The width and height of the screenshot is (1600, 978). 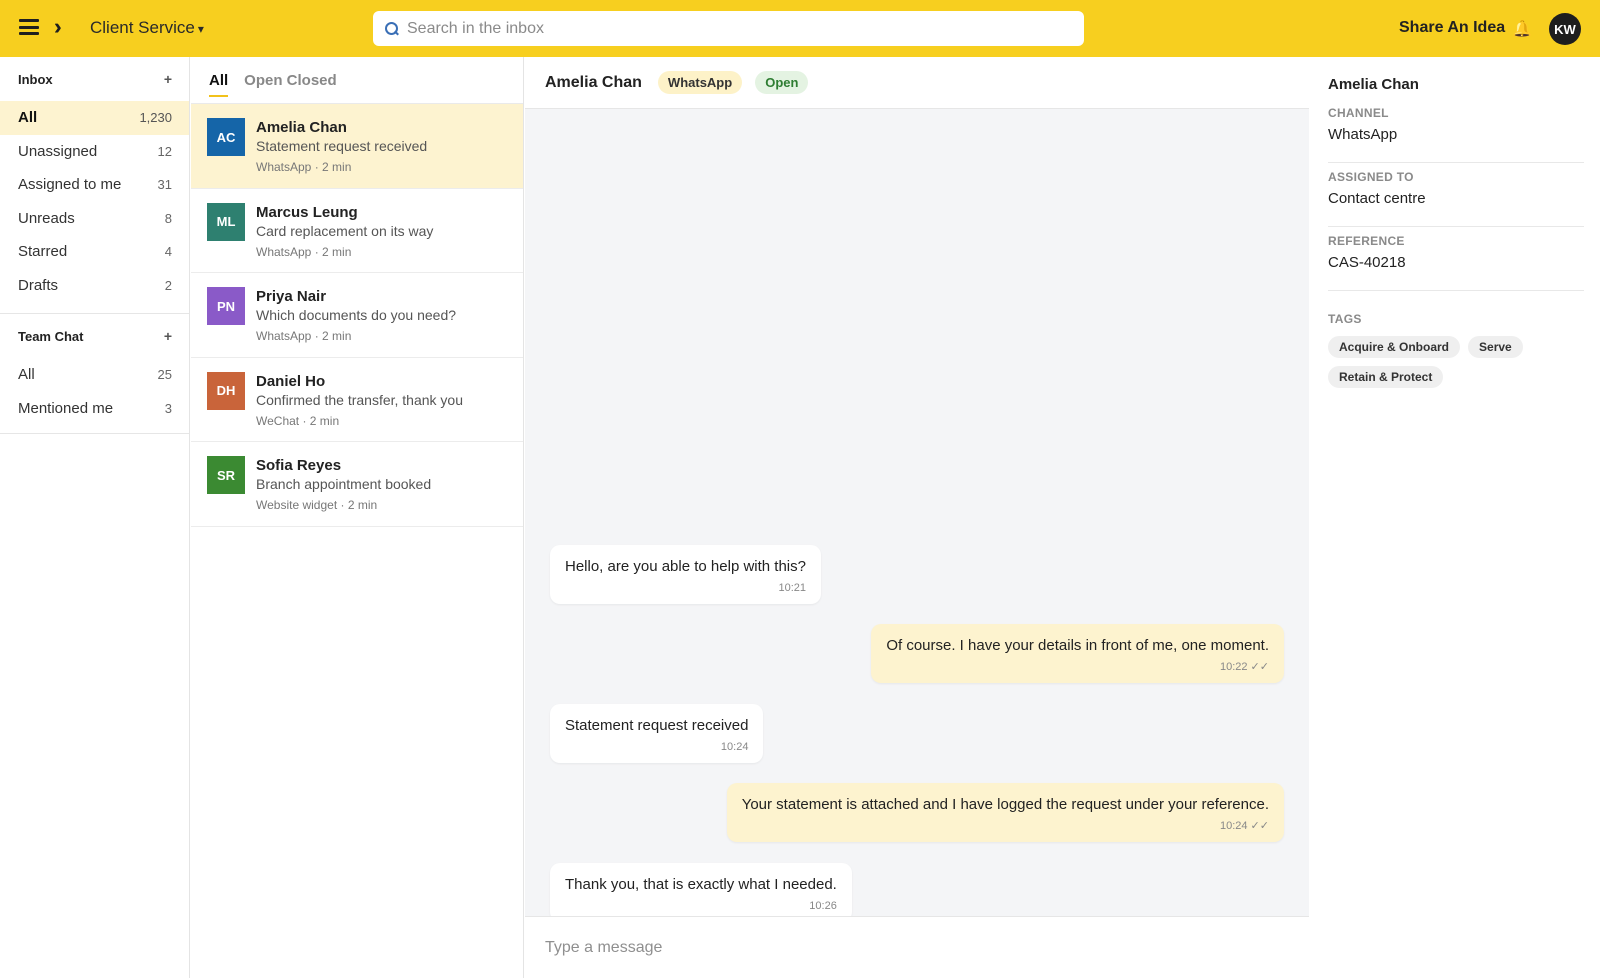 What do you see at coordinates (1456, 131) in the screenshot?
I see `detail-channel: CHANNEL WhatsApp` at bounding box center [1456, 131].